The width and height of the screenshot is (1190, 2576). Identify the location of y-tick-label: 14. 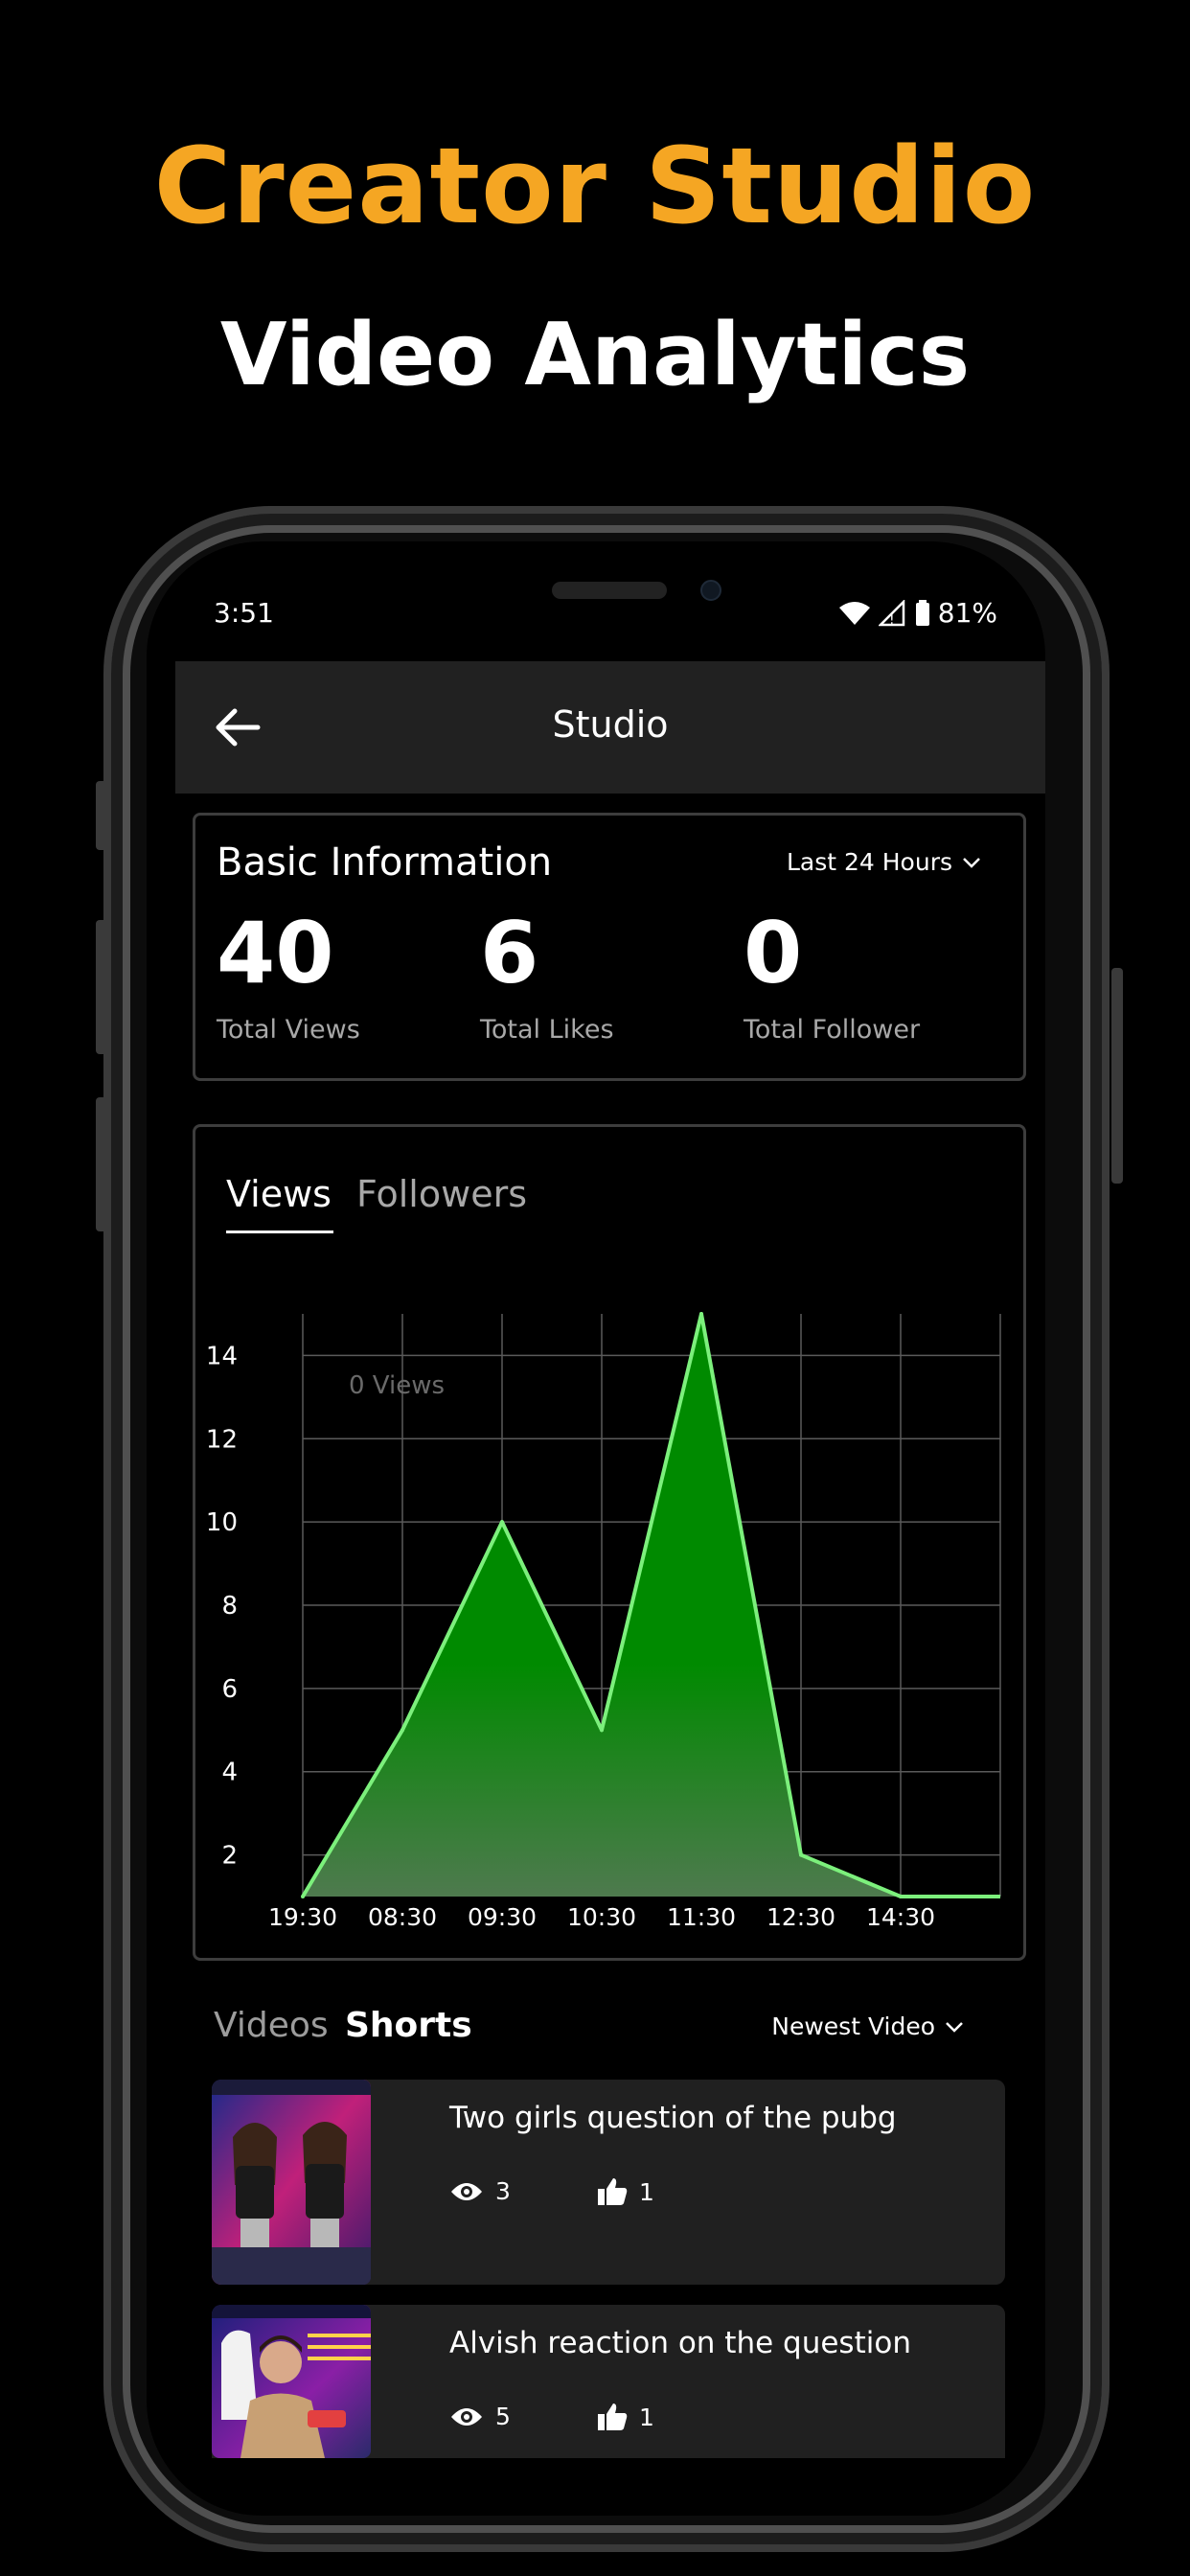
(222, 1356).